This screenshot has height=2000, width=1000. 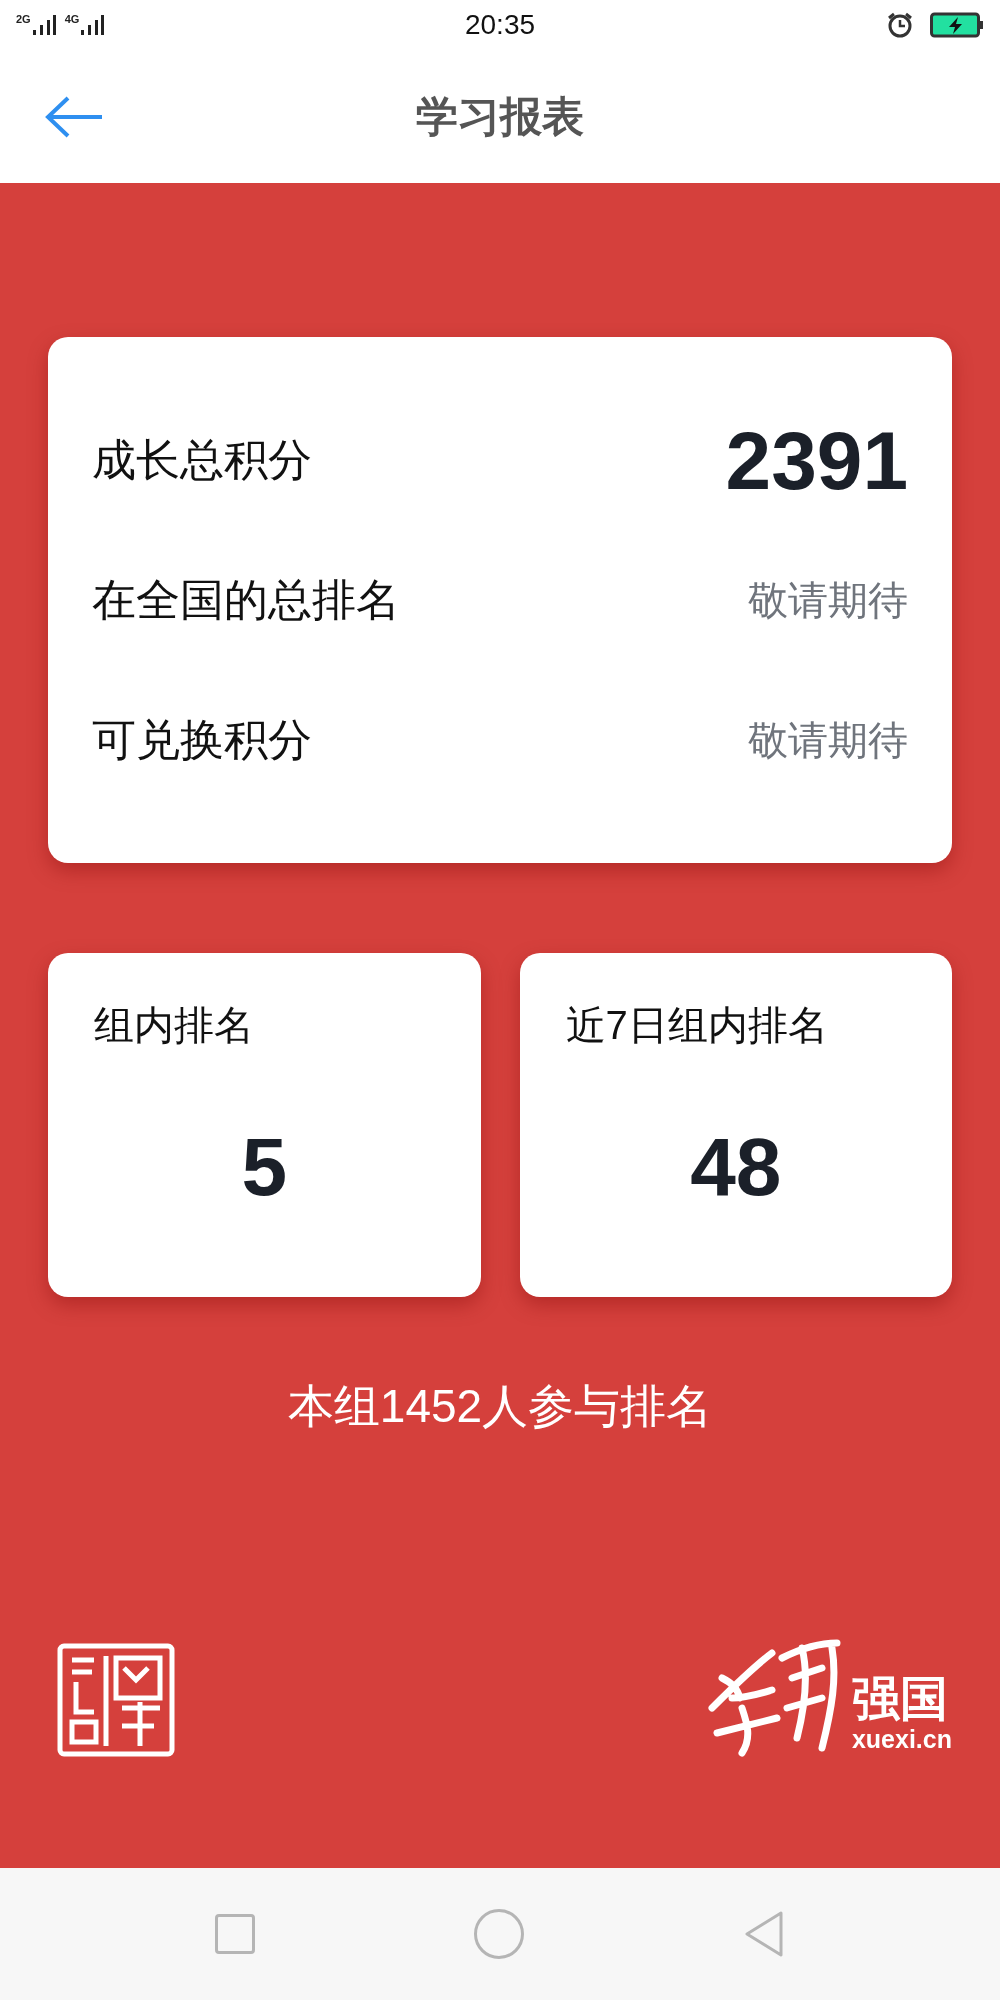 I want to click on triangle-back-icon, so click(x=764, y=1934).